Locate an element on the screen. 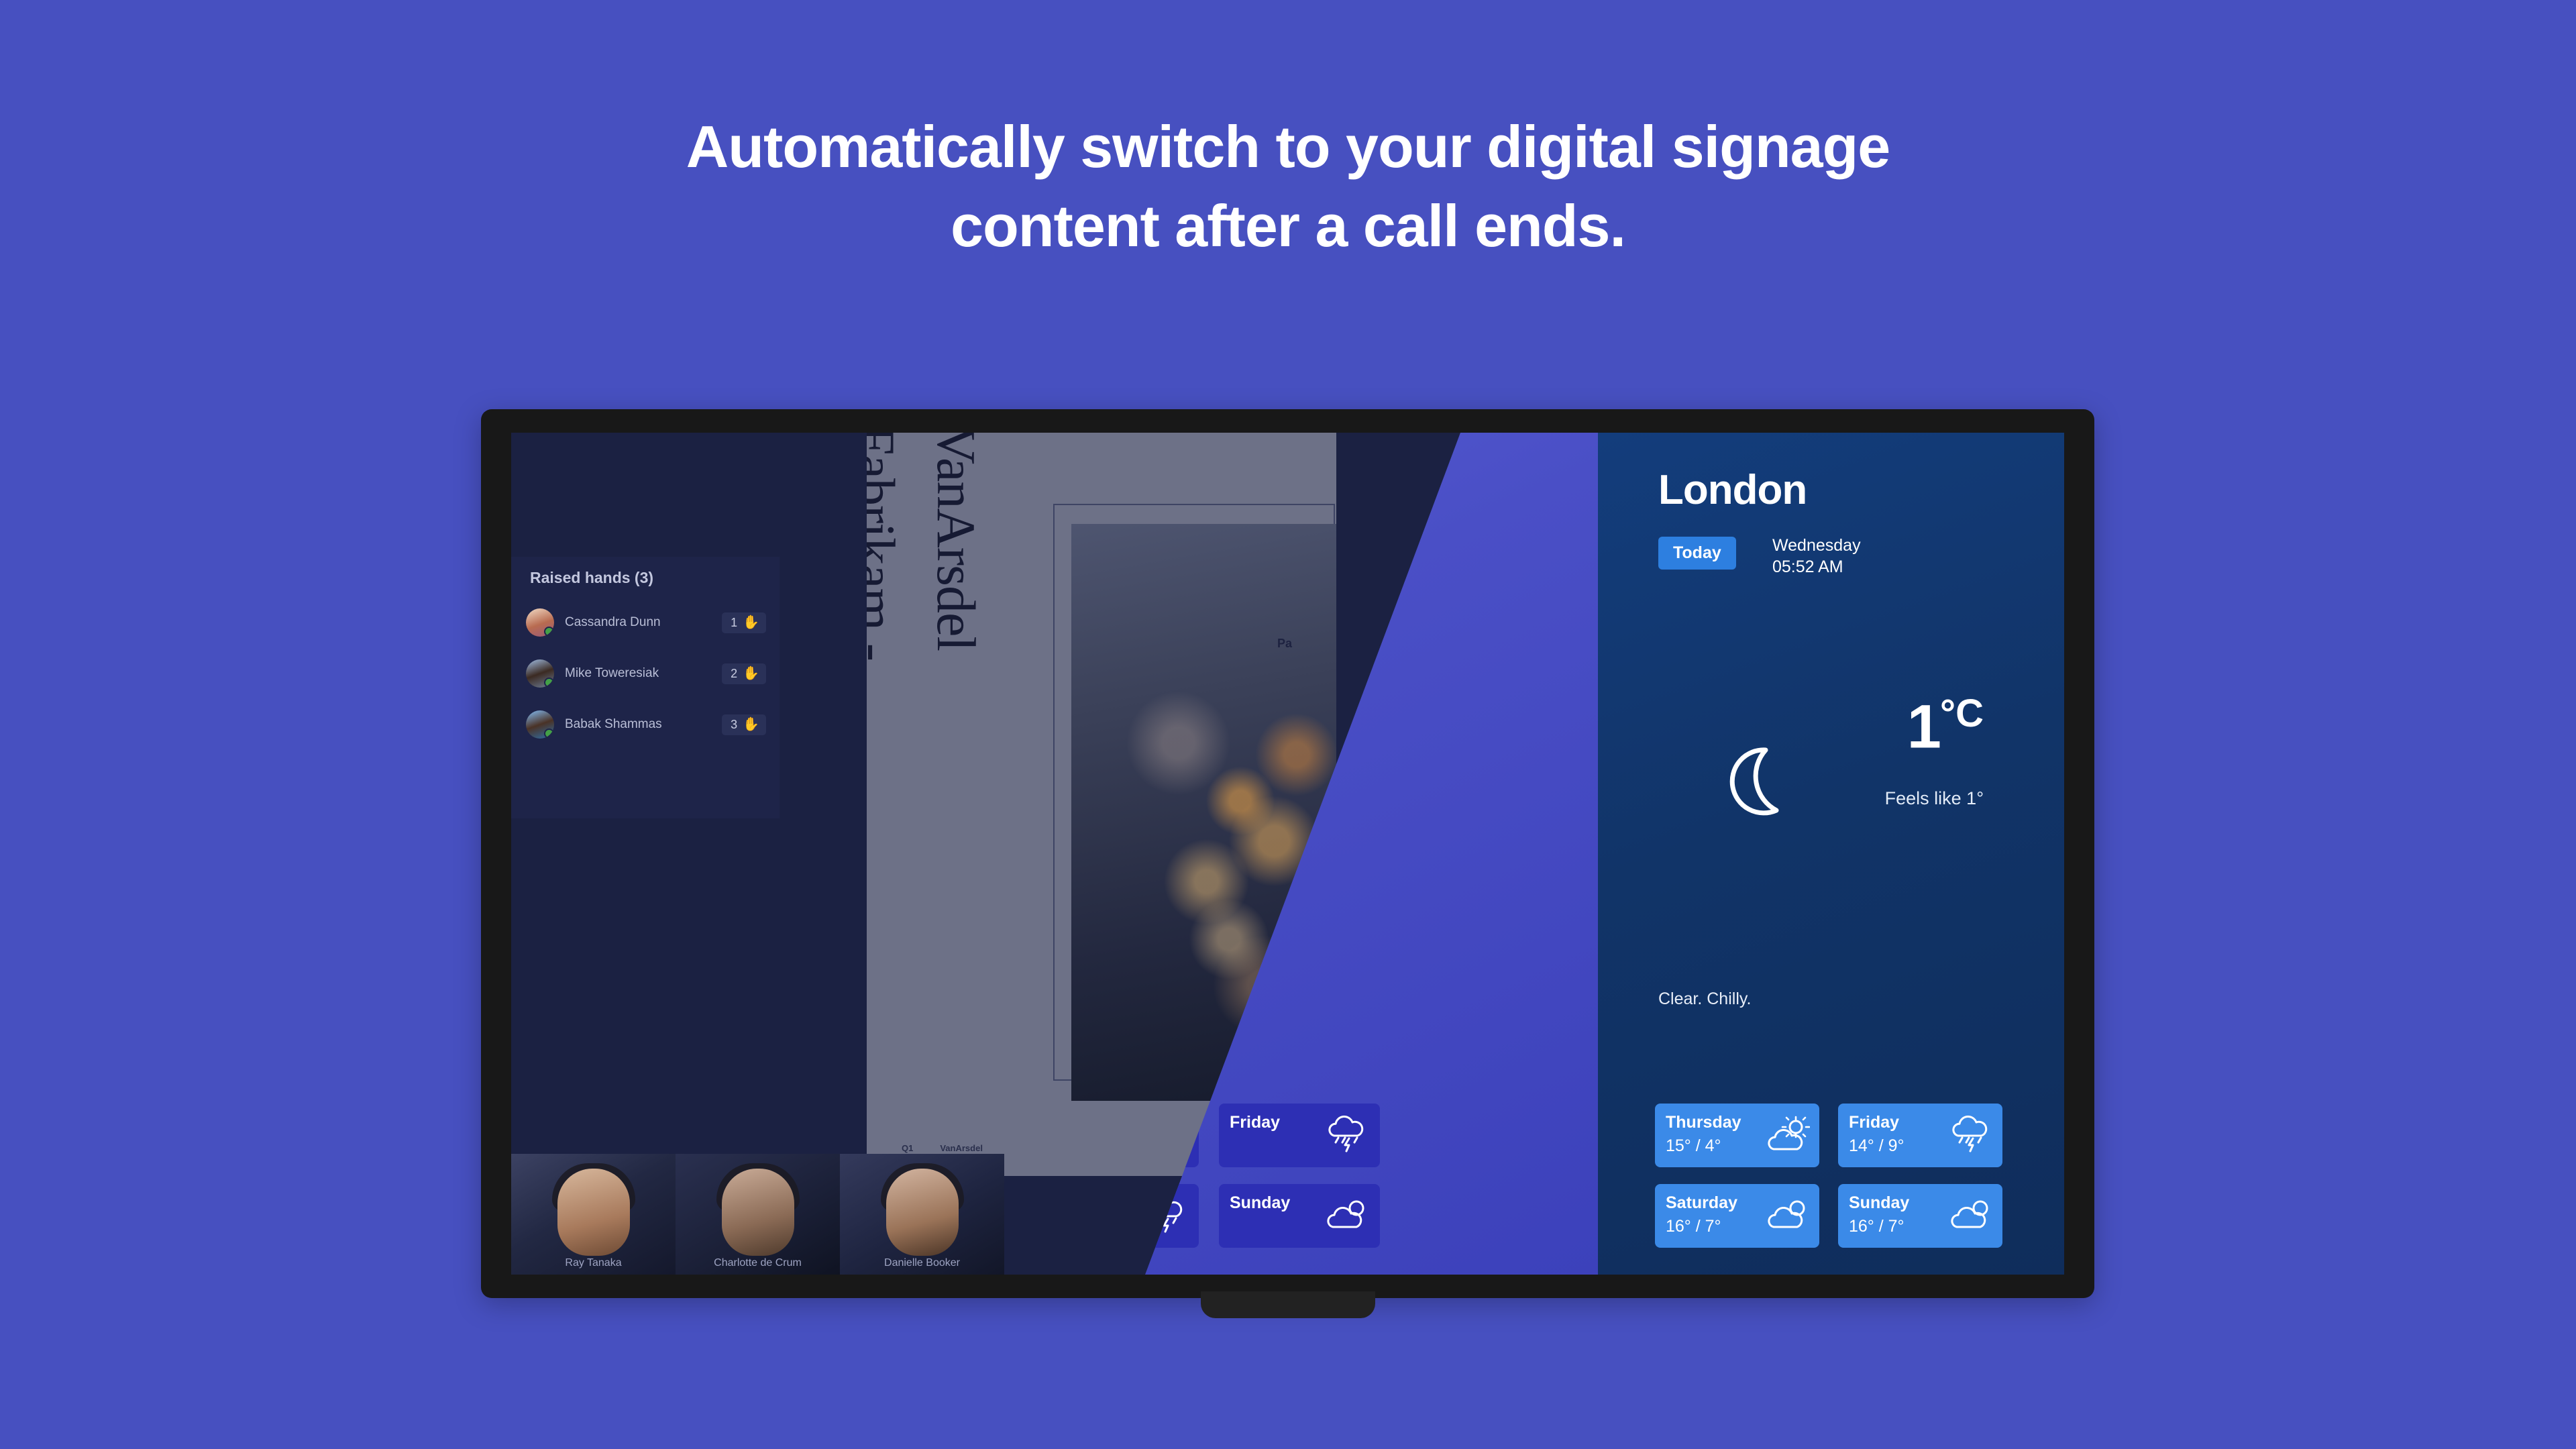  city-name: London is located at coordinates (1732, 490).